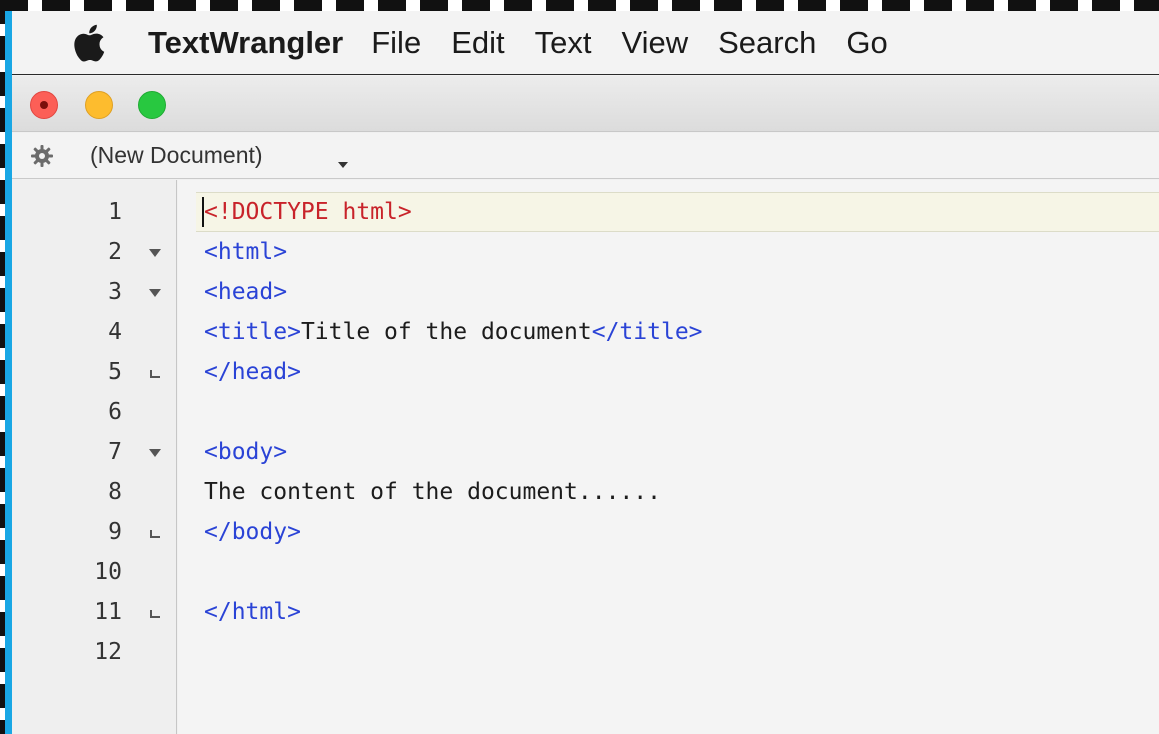 Image resolution: width=1159 pixels, height=734 pixels. I want to click on code-line: <title>Title of the document</title>, so click(453, 332).